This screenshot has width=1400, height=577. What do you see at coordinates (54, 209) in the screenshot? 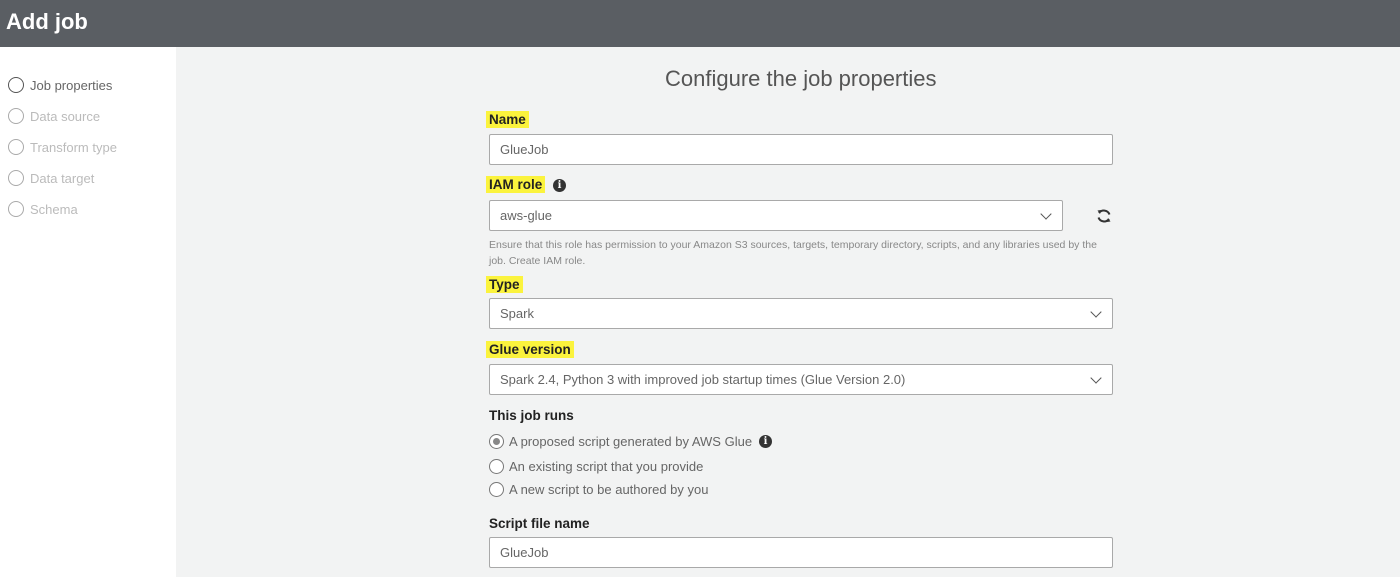
I see `step-label: Schema` at bounding box center [54, 209].